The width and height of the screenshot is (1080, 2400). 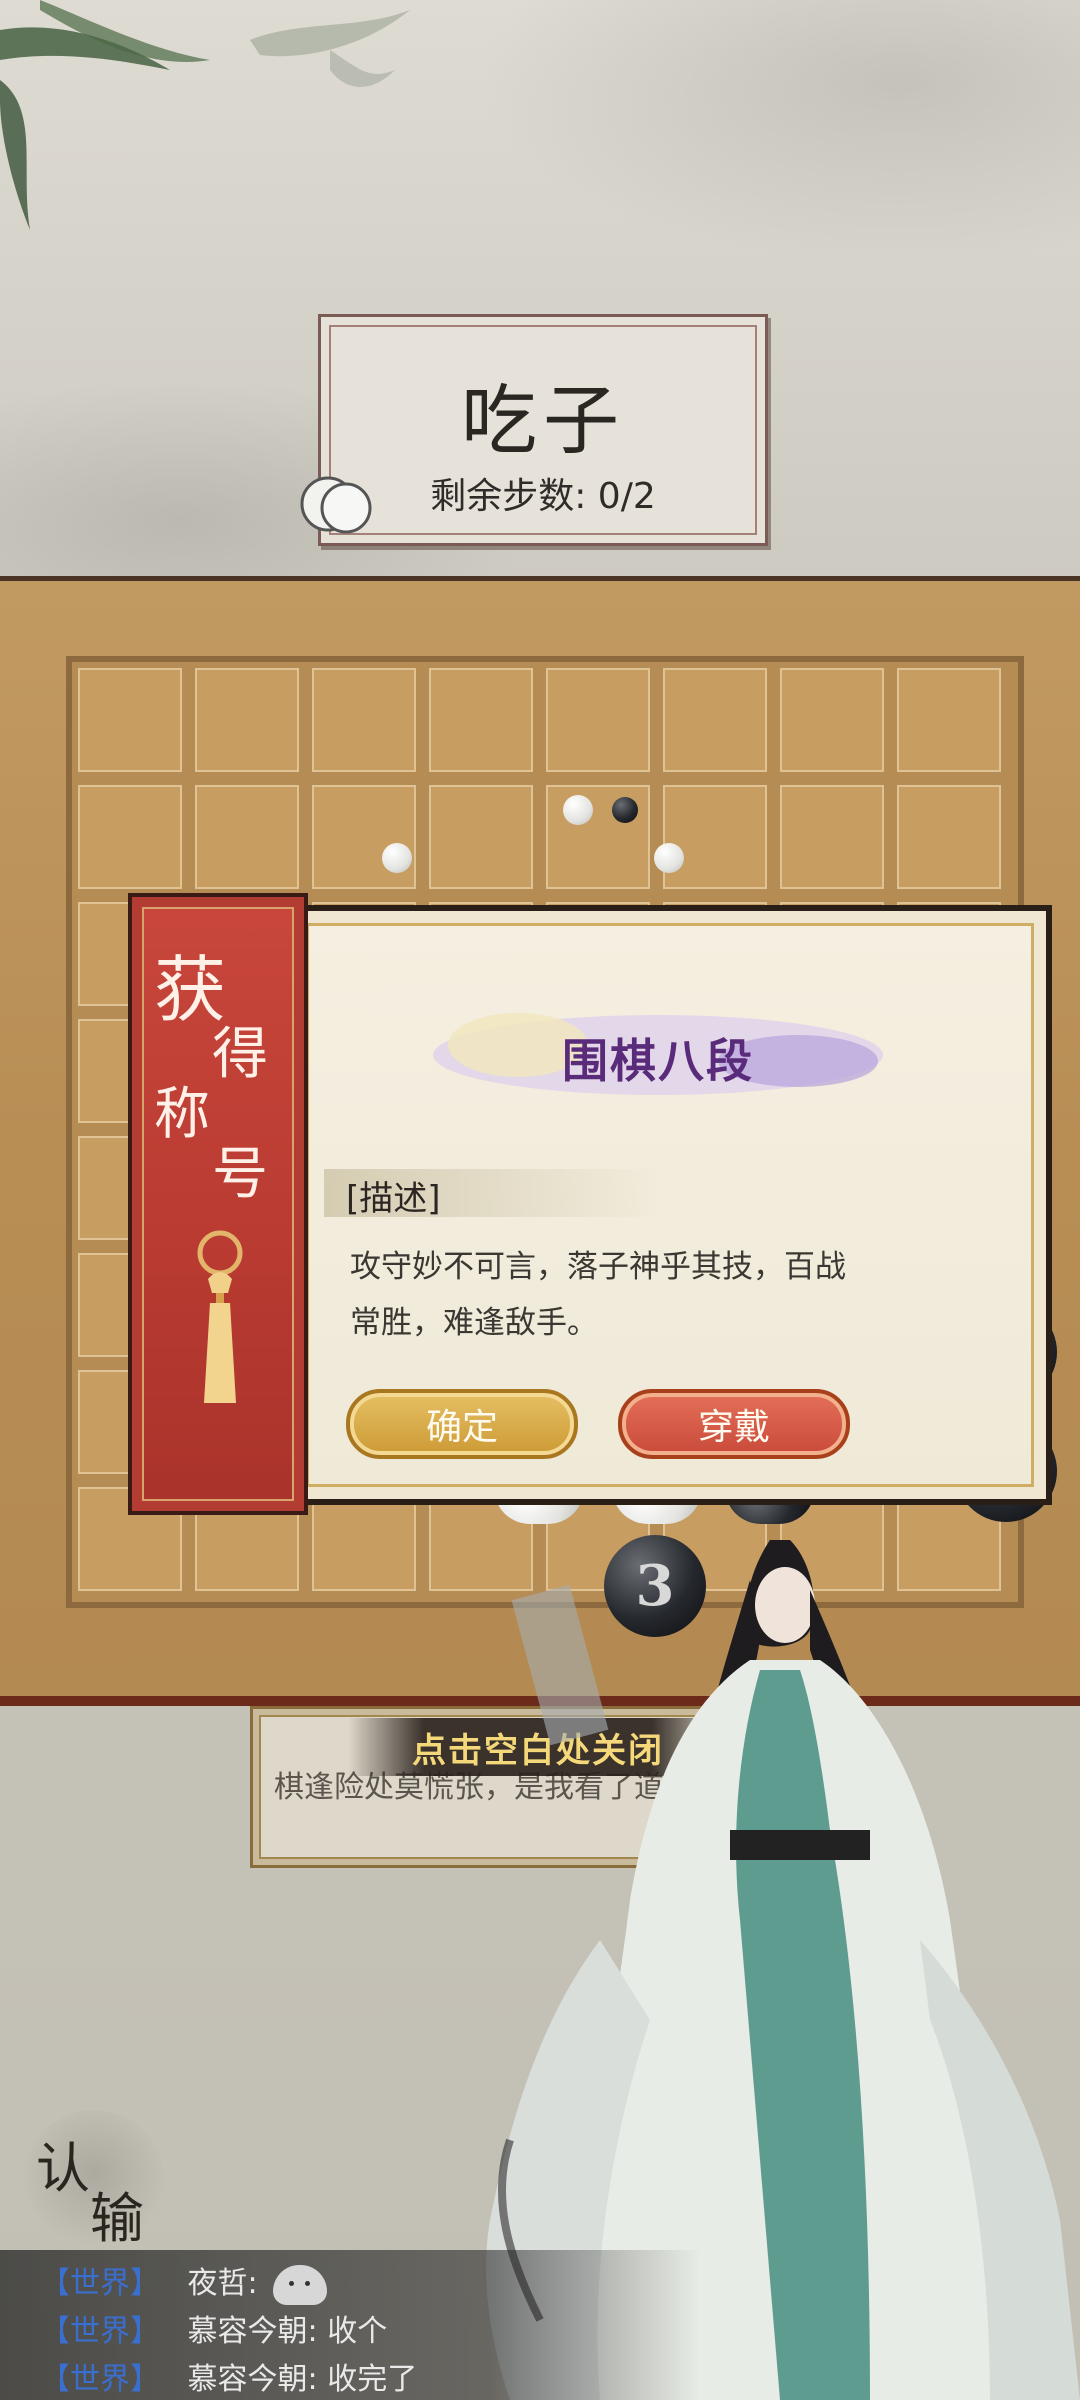 What do you see at coordinates (462, 1424) in the screenshot?
I see `confirm-button: 确定` at bounding box center [462, 1424].